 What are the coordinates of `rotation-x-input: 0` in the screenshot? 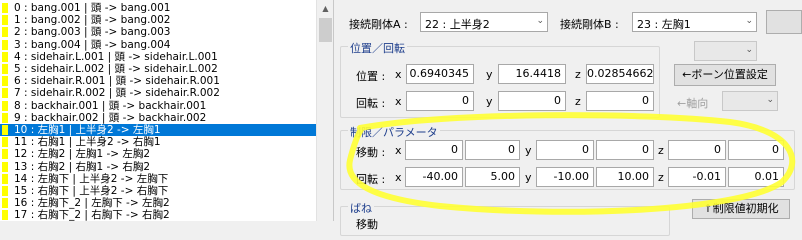 It's located at (440, 101).